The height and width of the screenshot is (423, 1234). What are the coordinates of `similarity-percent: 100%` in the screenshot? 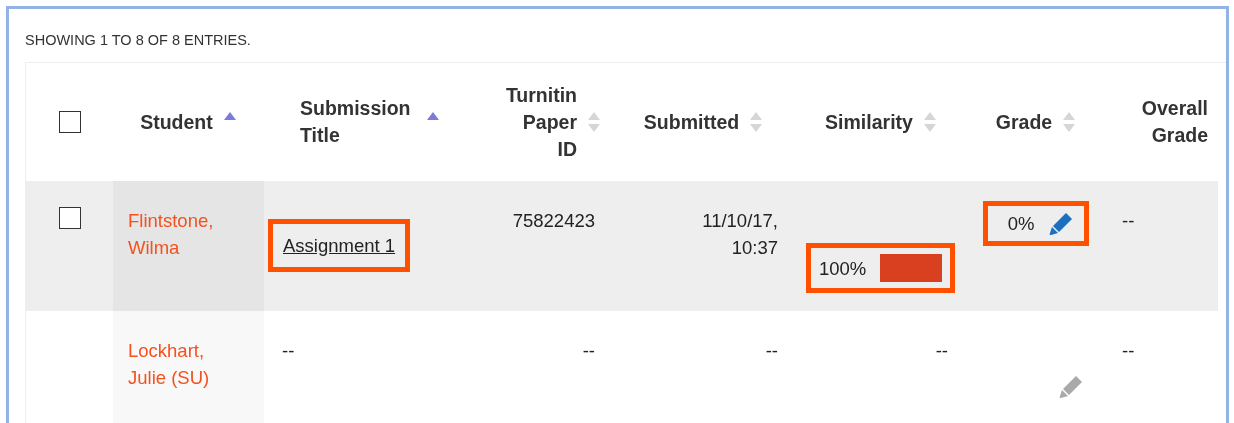 It's located at (843, 268).